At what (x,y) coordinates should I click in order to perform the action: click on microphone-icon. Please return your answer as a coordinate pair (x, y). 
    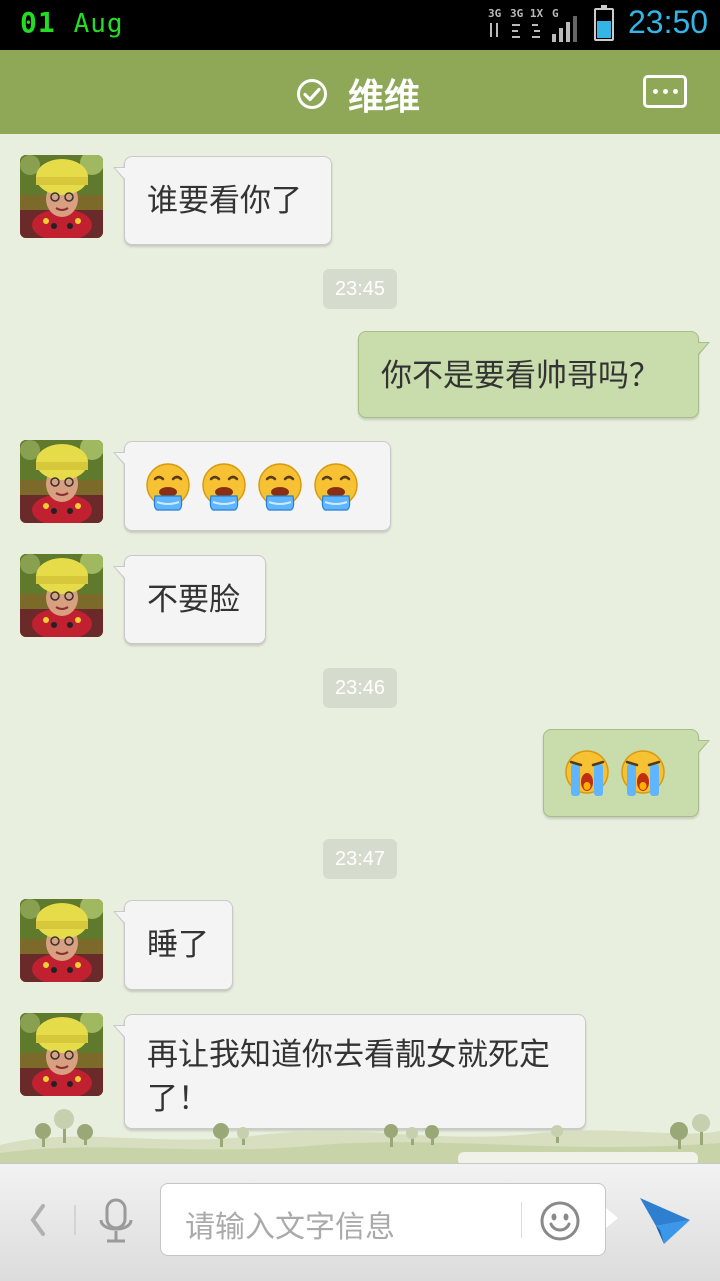
    Looking at the image, I should click on (116, 1221).